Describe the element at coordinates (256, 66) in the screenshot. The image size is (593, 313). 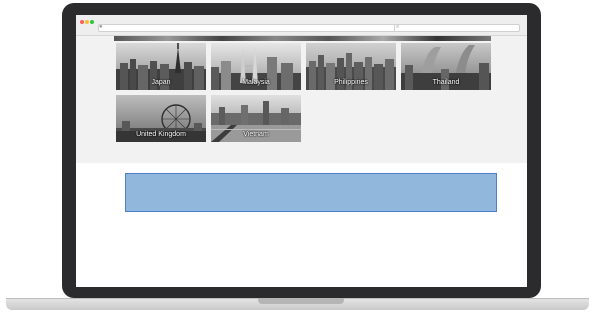
I see `country-tile-malaysia: Malaysia` at that location.